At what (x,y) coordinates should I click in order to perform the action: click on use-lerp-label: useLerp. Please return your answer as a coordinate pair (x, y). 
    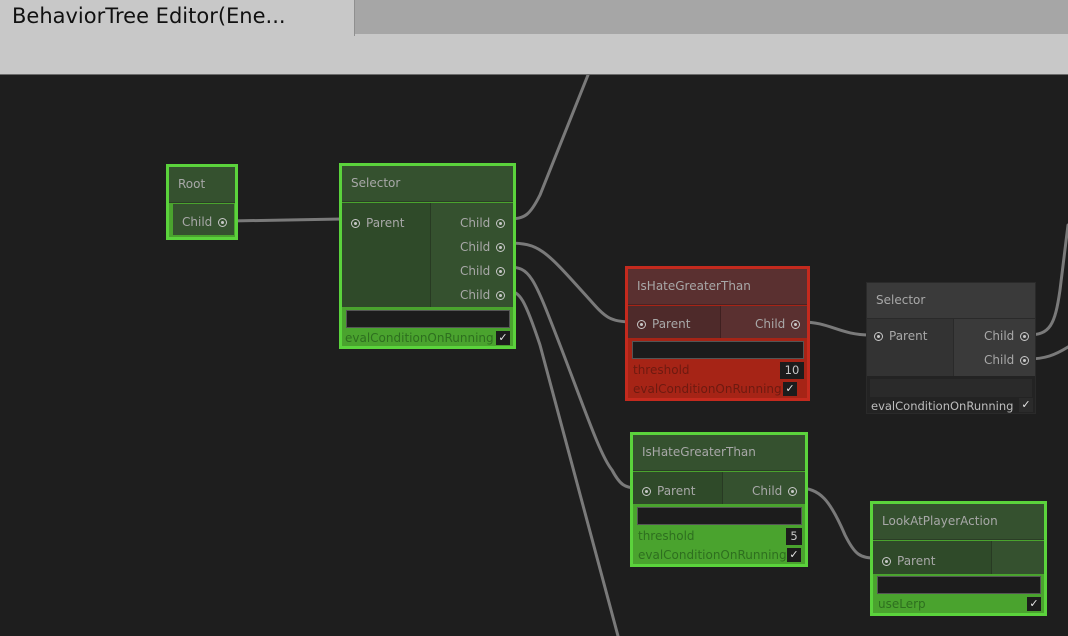
    Looking at the image, I should click on (902, 604).